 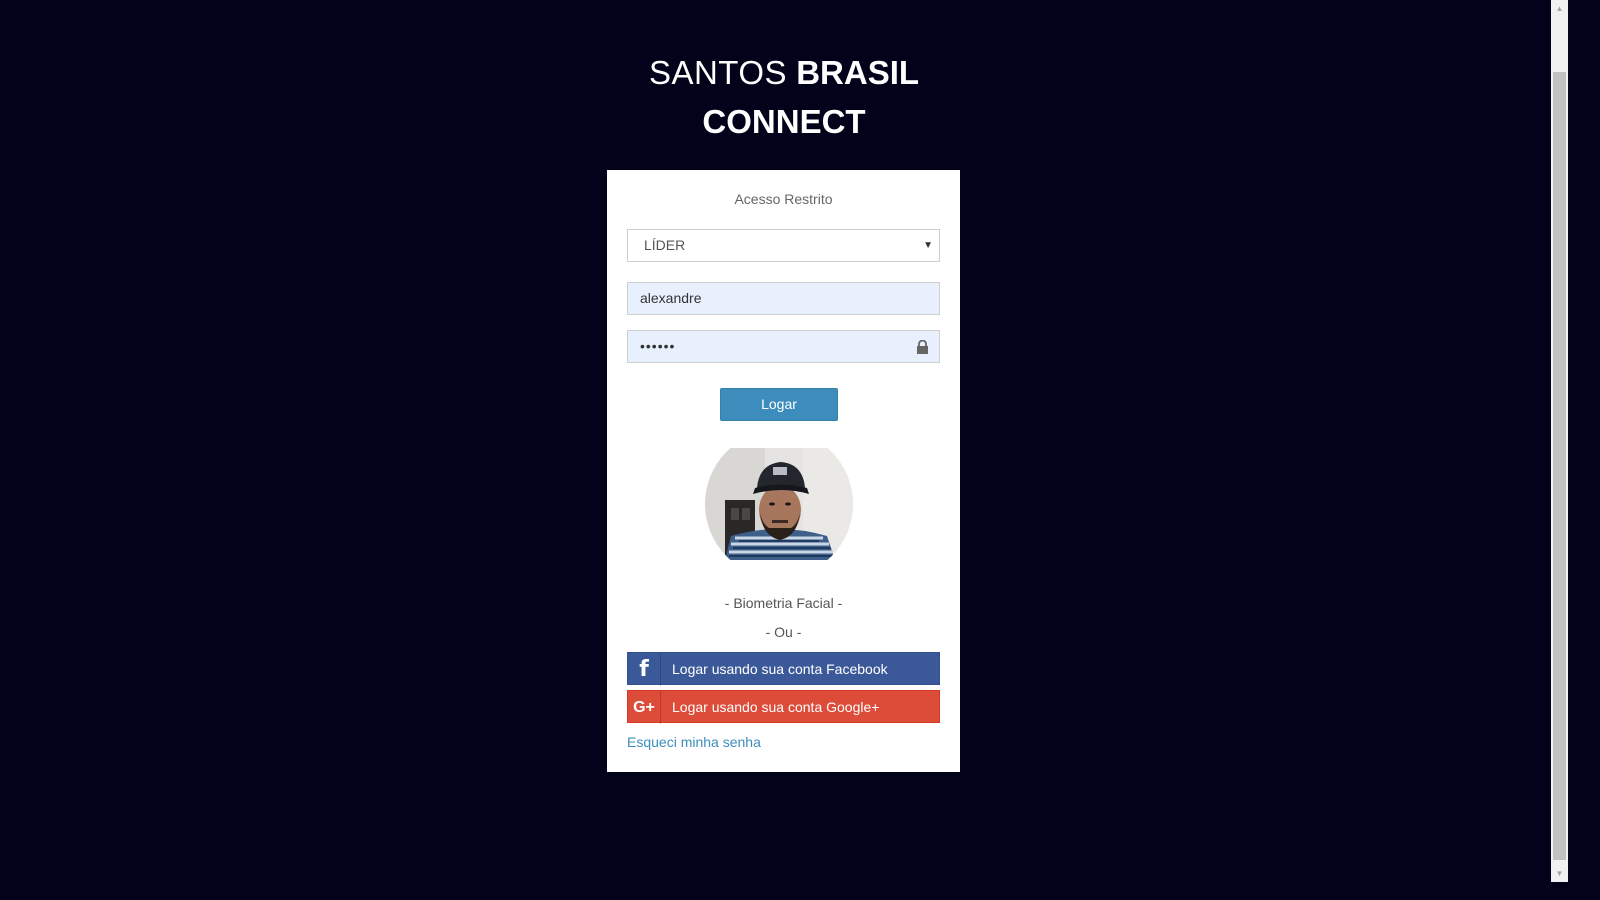 What do you see at coordinates (784, 121) in the screenshot?
I see `brand-word-connect: CONNECT` at bounding box center [784, 121].